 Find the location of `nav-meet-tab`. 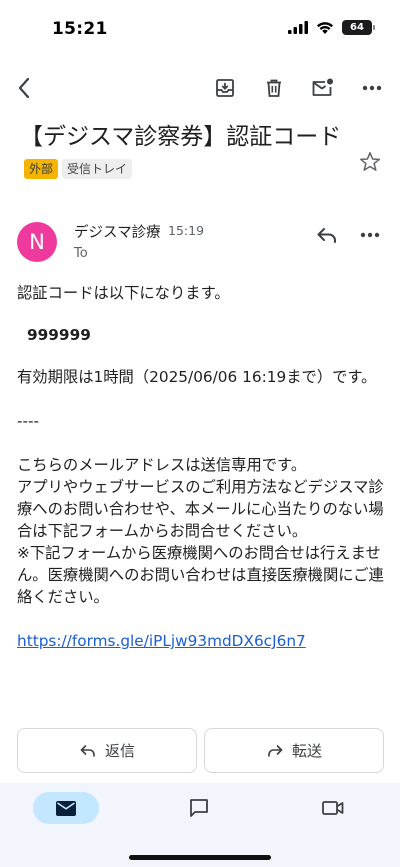

nav-meet-tab is located at coordinates (333, 808).